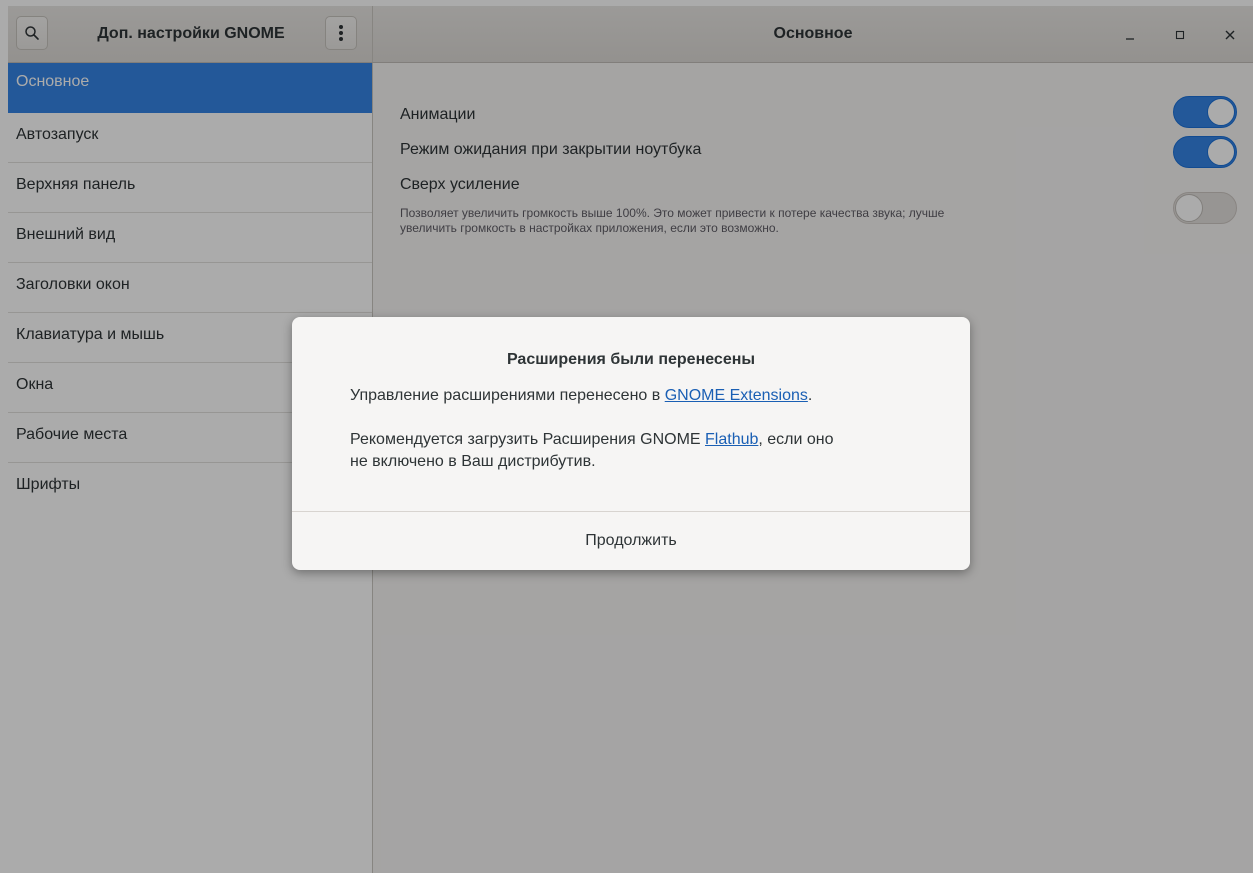 The image size is (1253, 873). What do you see at coordinates (796, 439) in the screenshot?
I see `message-text: , если оно` at bounding box center [796, 439].